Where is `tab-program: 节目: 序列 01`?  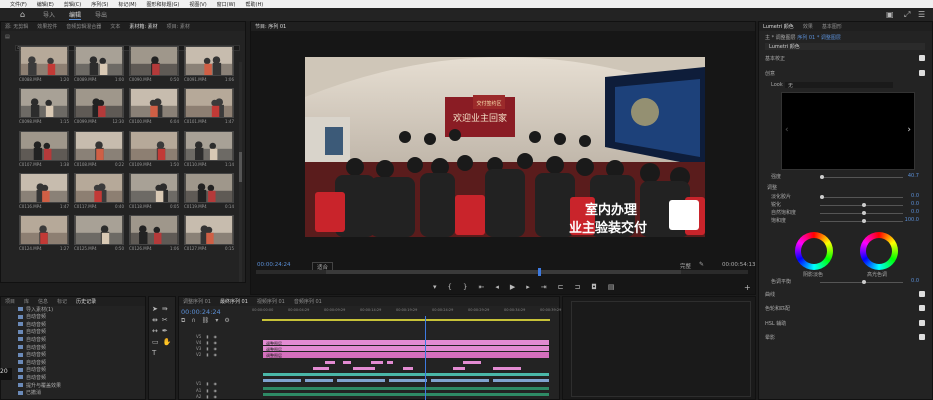 tab-program: 节目: 序列 01 is located at coordinates (270, 26).